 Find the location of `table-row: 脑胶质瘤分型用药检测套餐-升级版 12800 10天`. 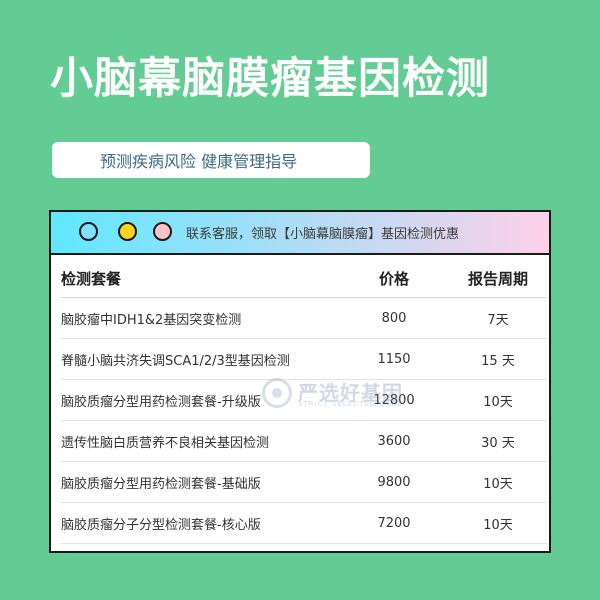

table-row: 脑胶质瘤分型用药检测套餐-升级版 12800 10天 is located at coordinates (304, 400).